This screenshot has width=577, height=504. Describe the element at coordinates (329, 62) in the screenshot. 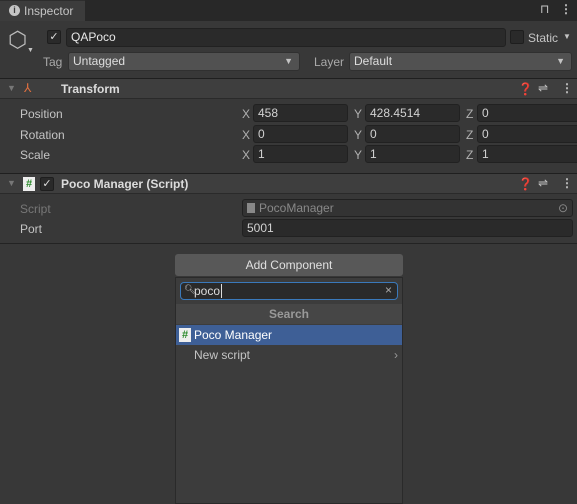

I see `layer-label: Layer` at that location.